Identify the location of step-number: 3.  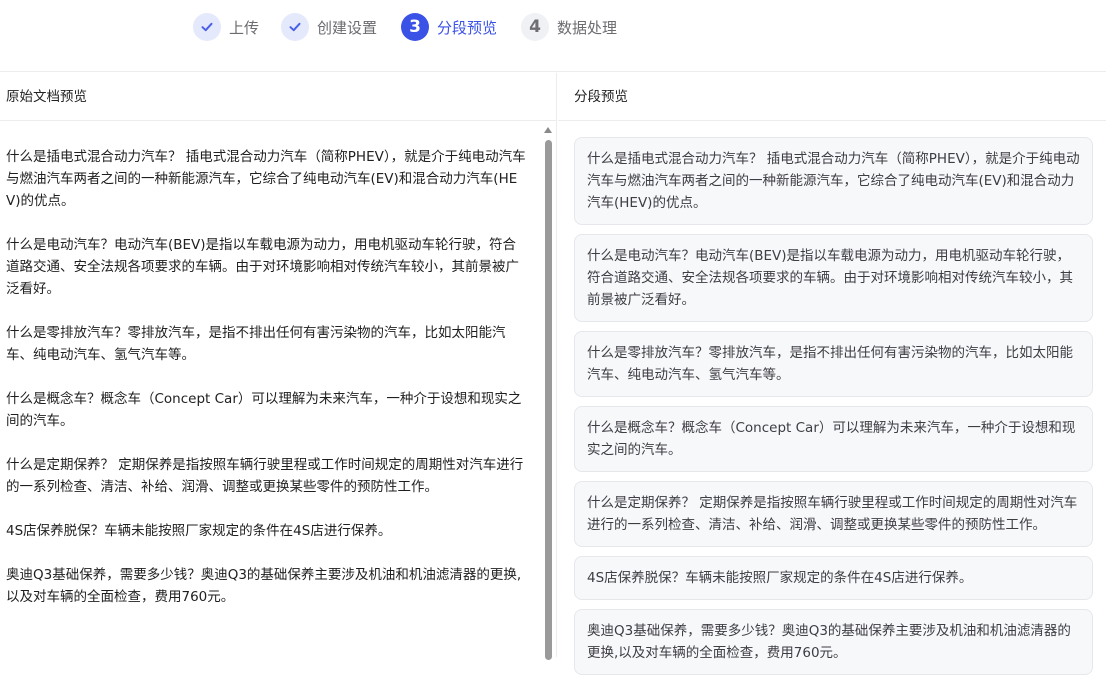
(415, 27).